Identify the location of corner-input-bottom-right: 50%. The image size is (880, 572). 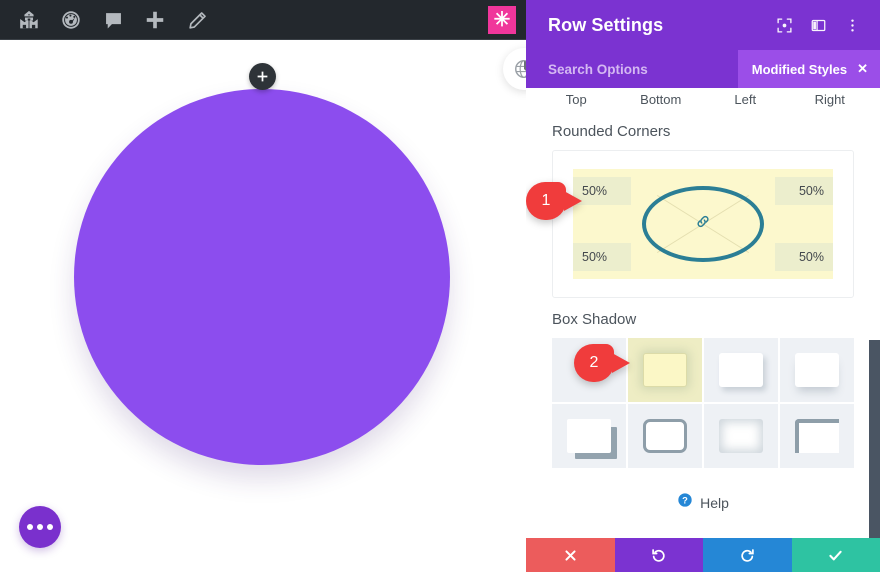
(804, 257).